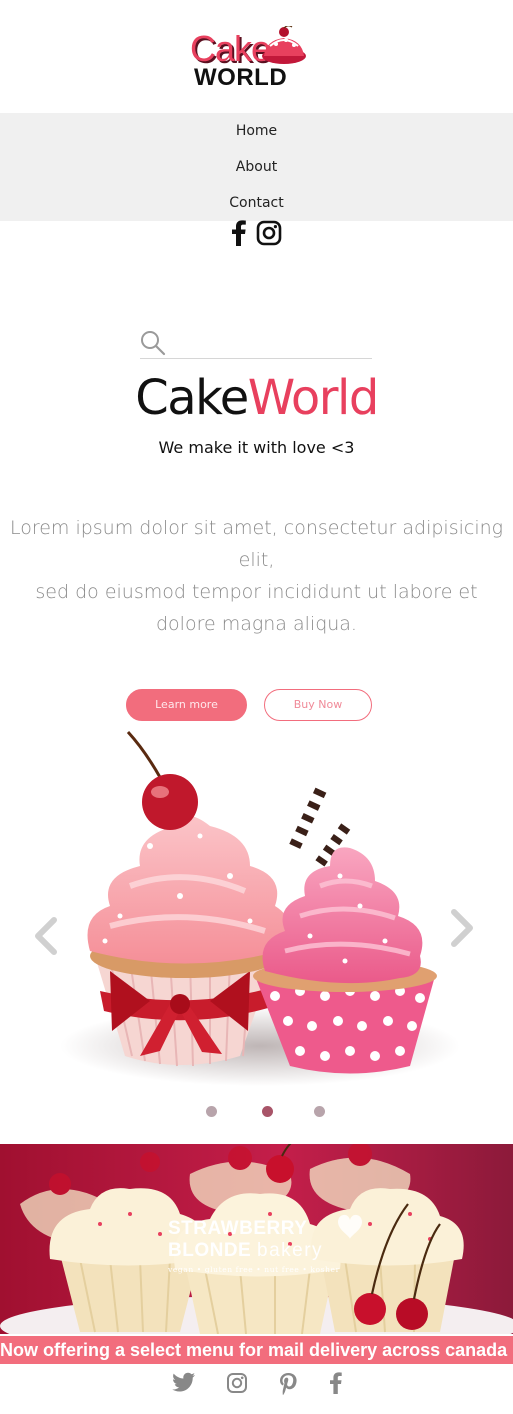  Describe the element at coordinates (184, 1383) in the screenshot. I see `twitter-icon` at that location.